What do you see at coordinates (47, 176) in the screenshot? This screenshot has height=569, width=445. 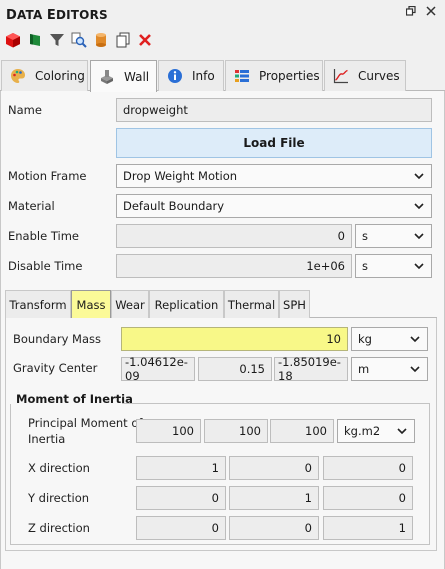 I see `motion-frame-label: Motion Frame` at bounding box center [47, 176].